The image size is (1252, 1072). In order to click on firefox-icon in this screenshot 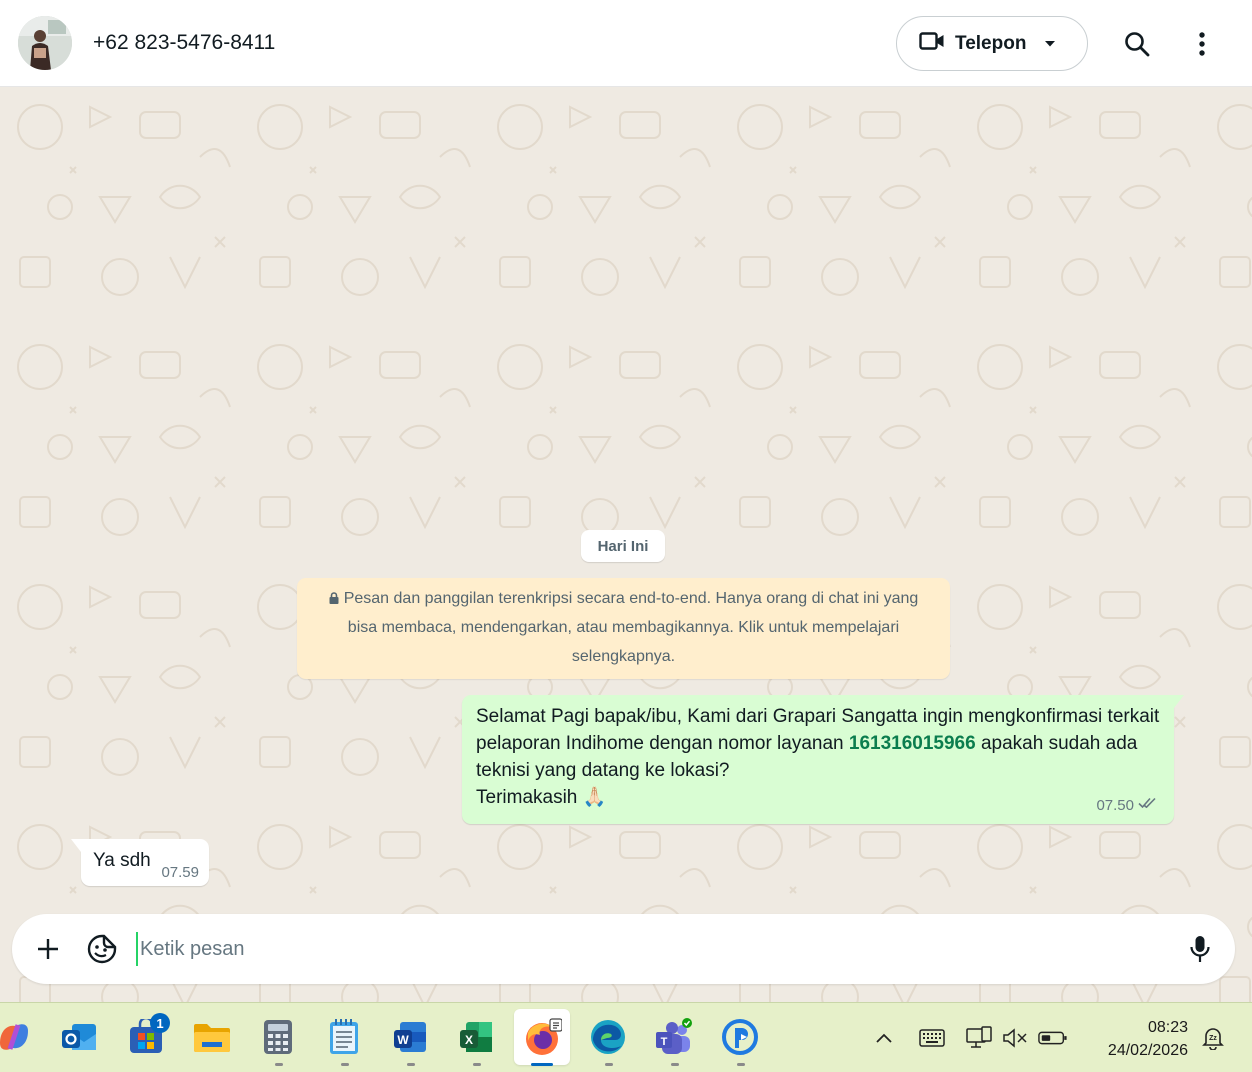, I will do `click(542, 1037)`.